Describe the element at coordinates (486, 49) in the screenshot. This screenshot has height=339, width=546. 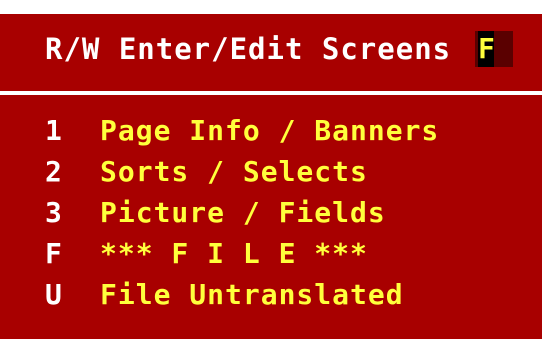
I see `command-input-value: F` at that location.